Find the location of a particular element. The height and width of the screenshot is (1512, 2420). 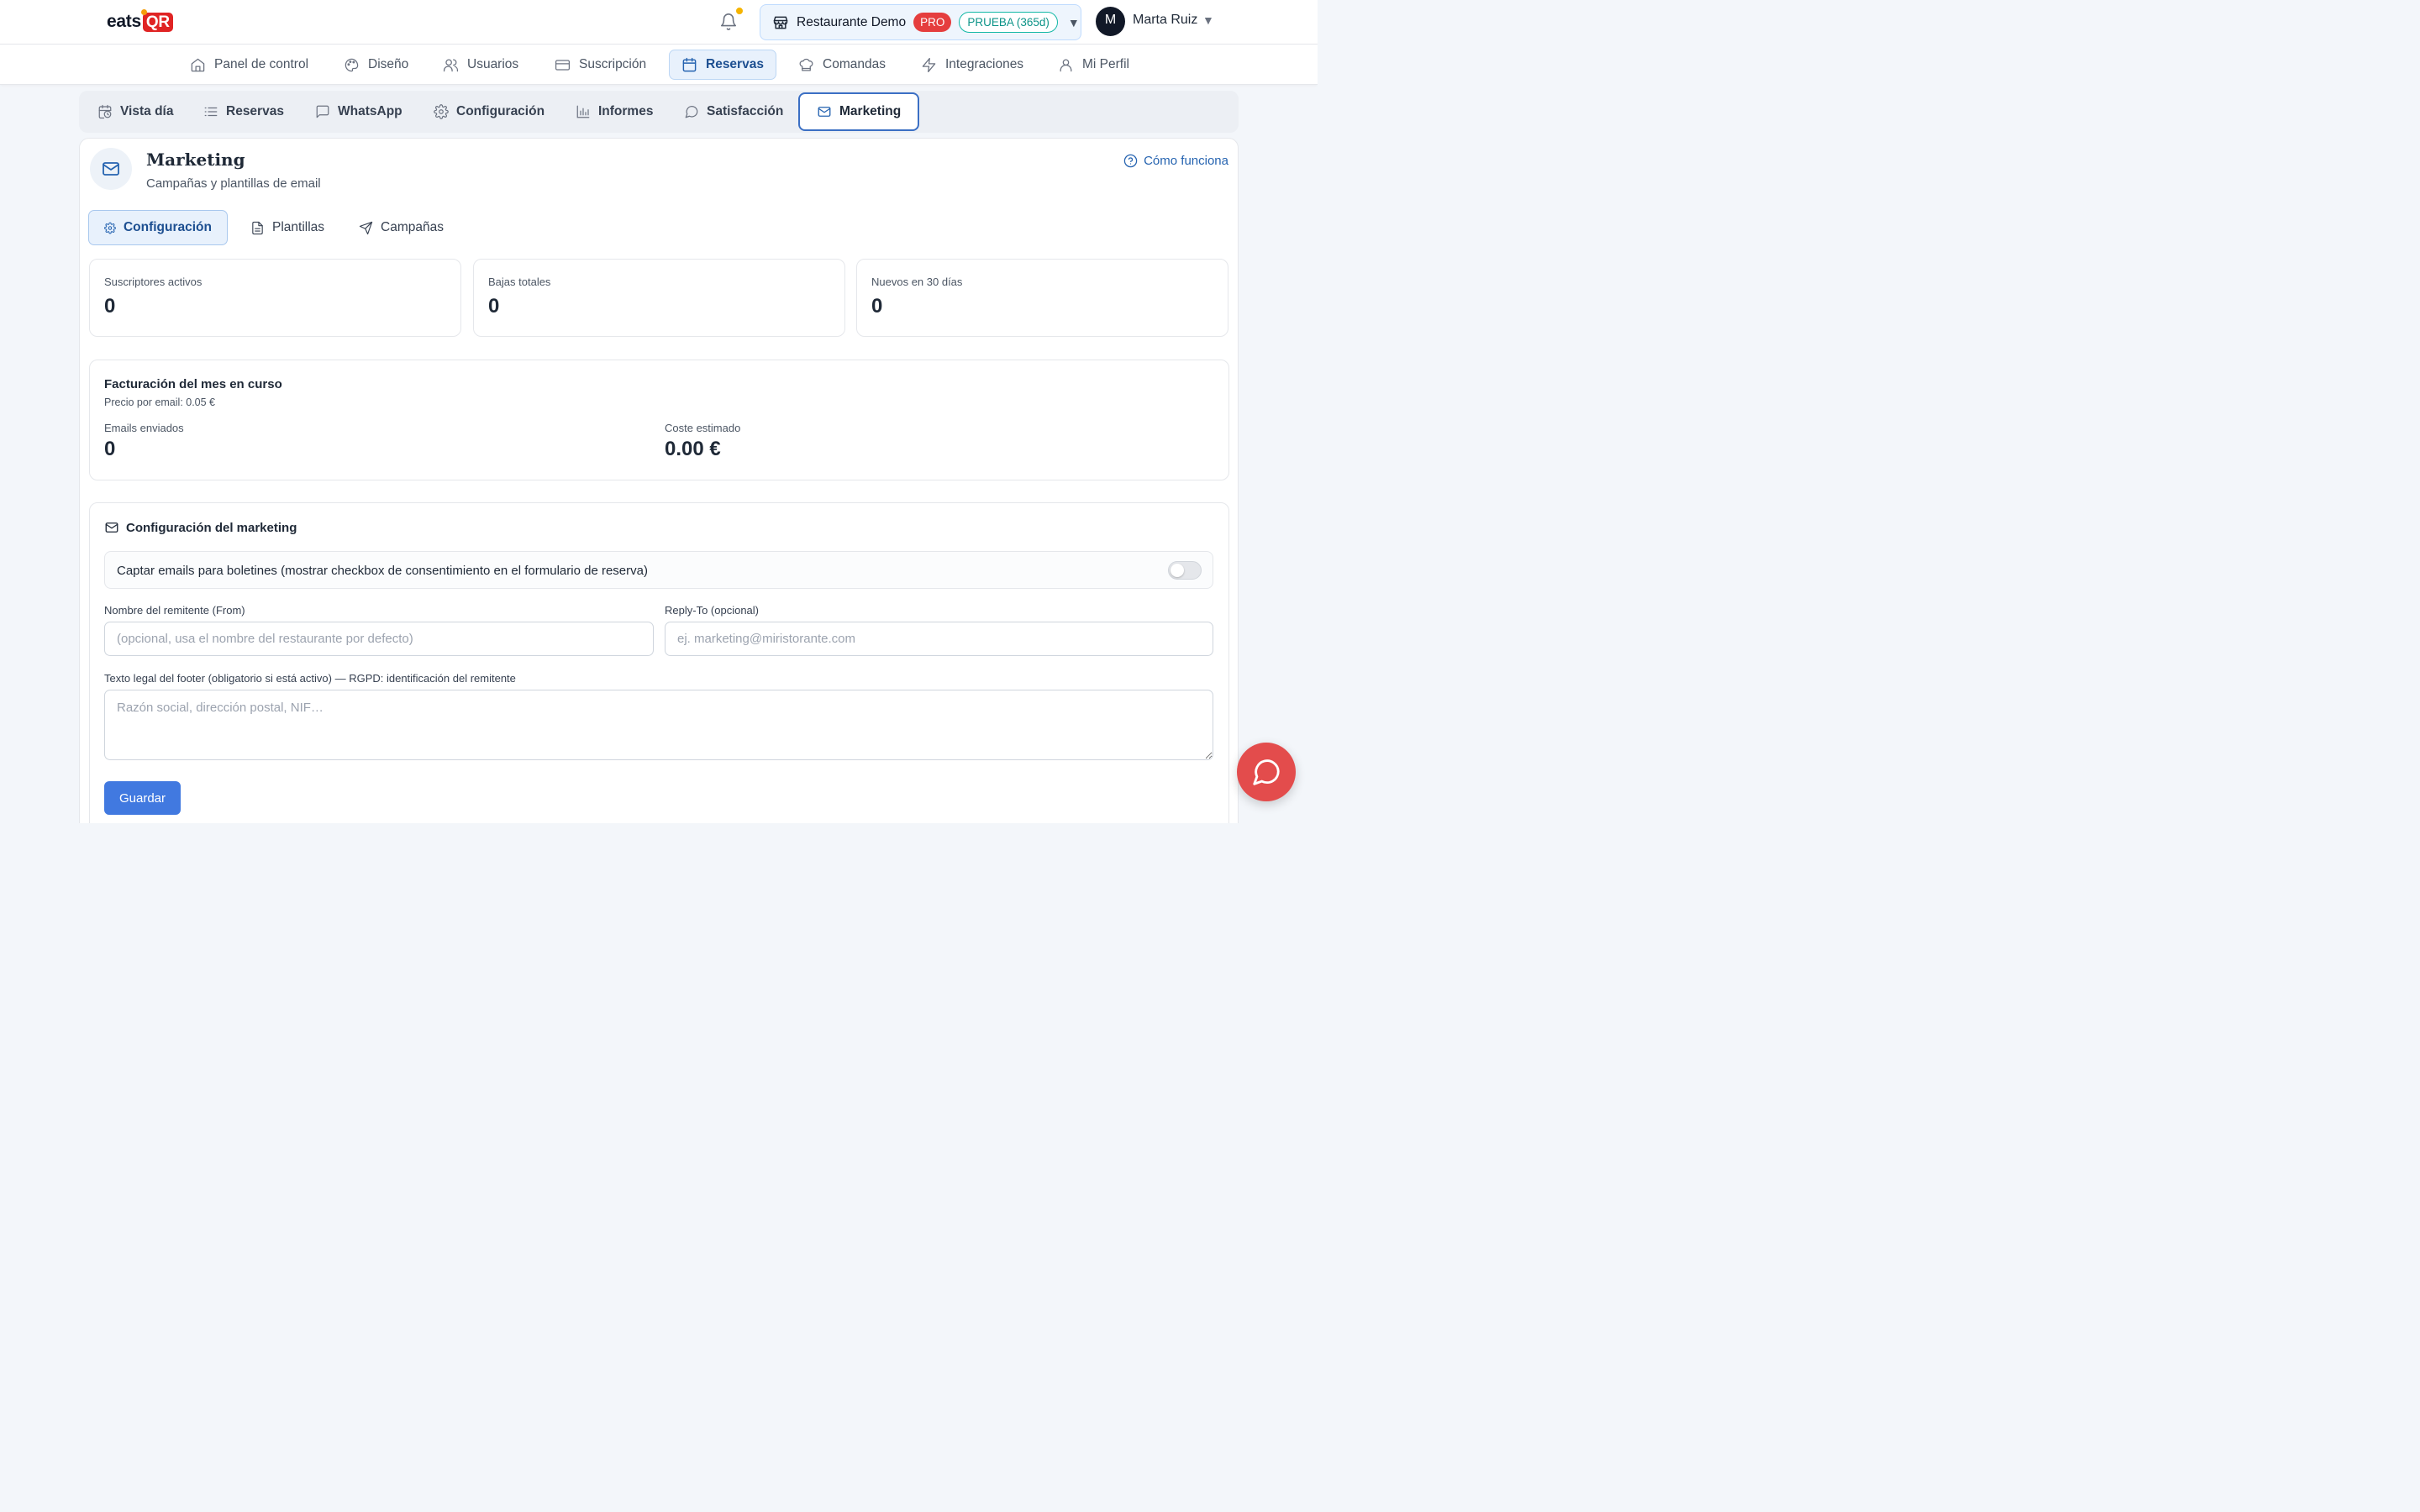

sub-tab-informes: Informes is located at coordinates (614, 111).